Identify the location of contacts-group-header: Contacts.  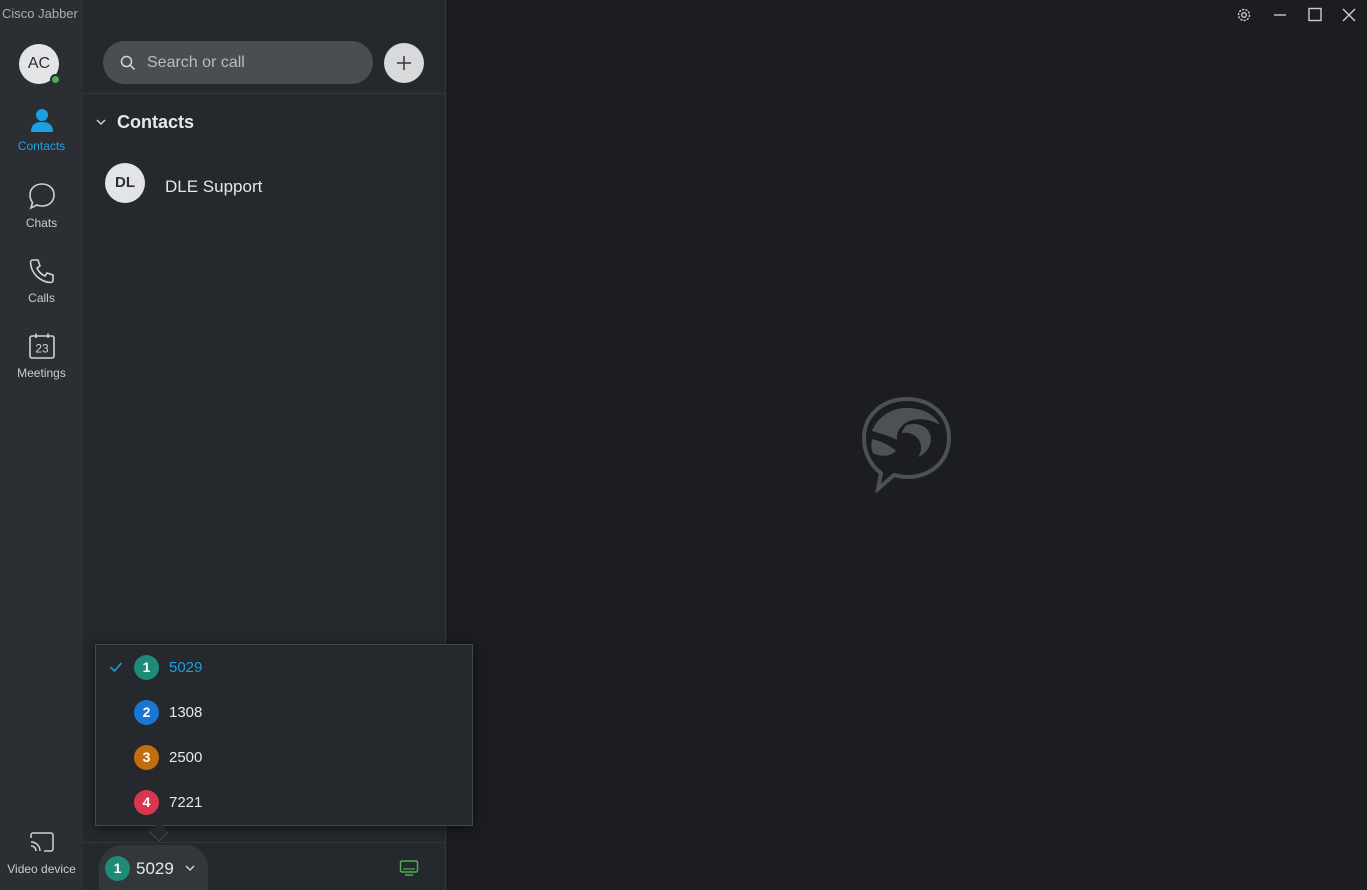
(144, 122).